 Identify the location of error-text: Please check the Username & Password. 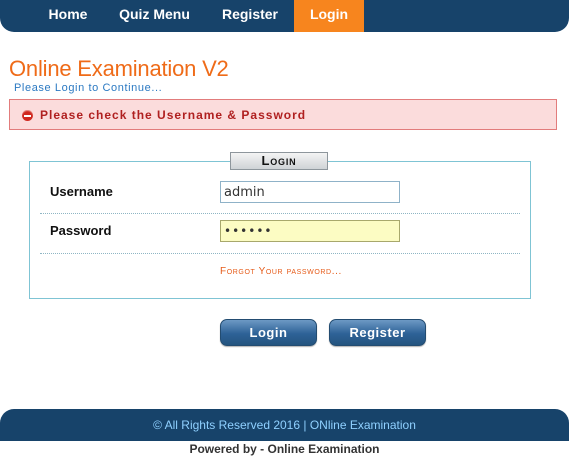
(173, 115).